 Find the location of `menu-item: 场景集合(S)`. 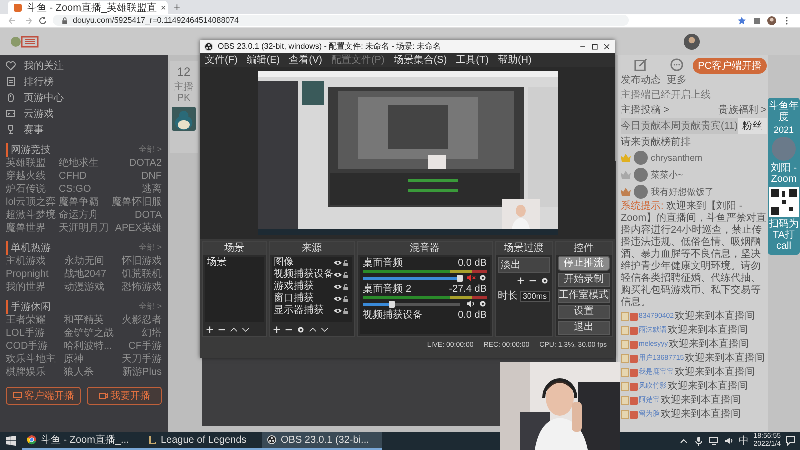

menu-item: 场景集合(S) is located at coordinates (421, 60).